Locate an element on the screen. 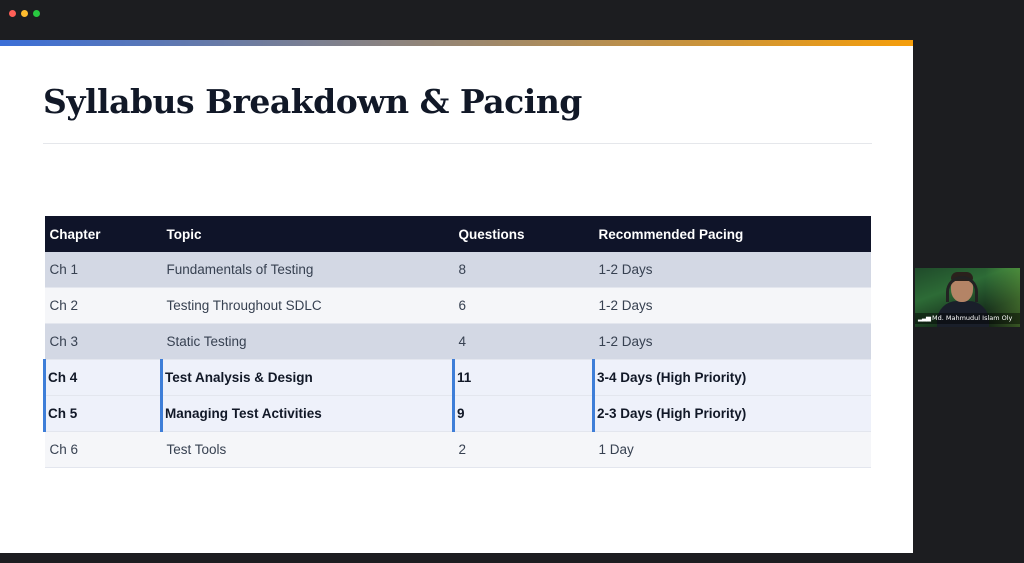 The height and width of the screenshot is (563, 1024). participant-name-label: ▂▃▅ Md. Mahmudul Islam Oly is located at coordinates (967, 318).